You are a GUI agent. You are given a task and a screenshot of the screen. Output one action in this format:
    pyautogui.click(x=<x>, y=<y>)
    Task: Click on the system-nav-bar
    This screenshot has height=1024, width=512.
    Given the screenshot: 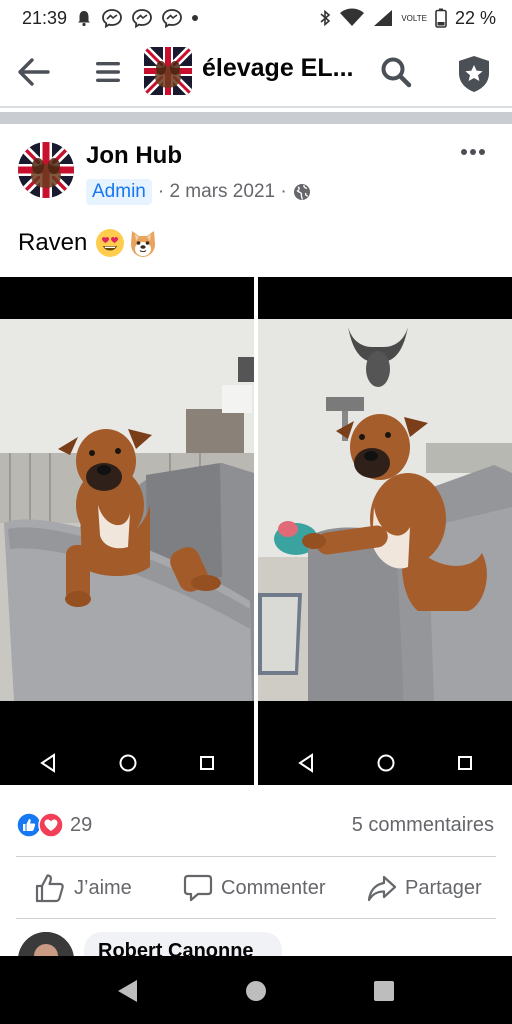 What is the action you would take?
    pyautogui.click(x=256, y=990)
    